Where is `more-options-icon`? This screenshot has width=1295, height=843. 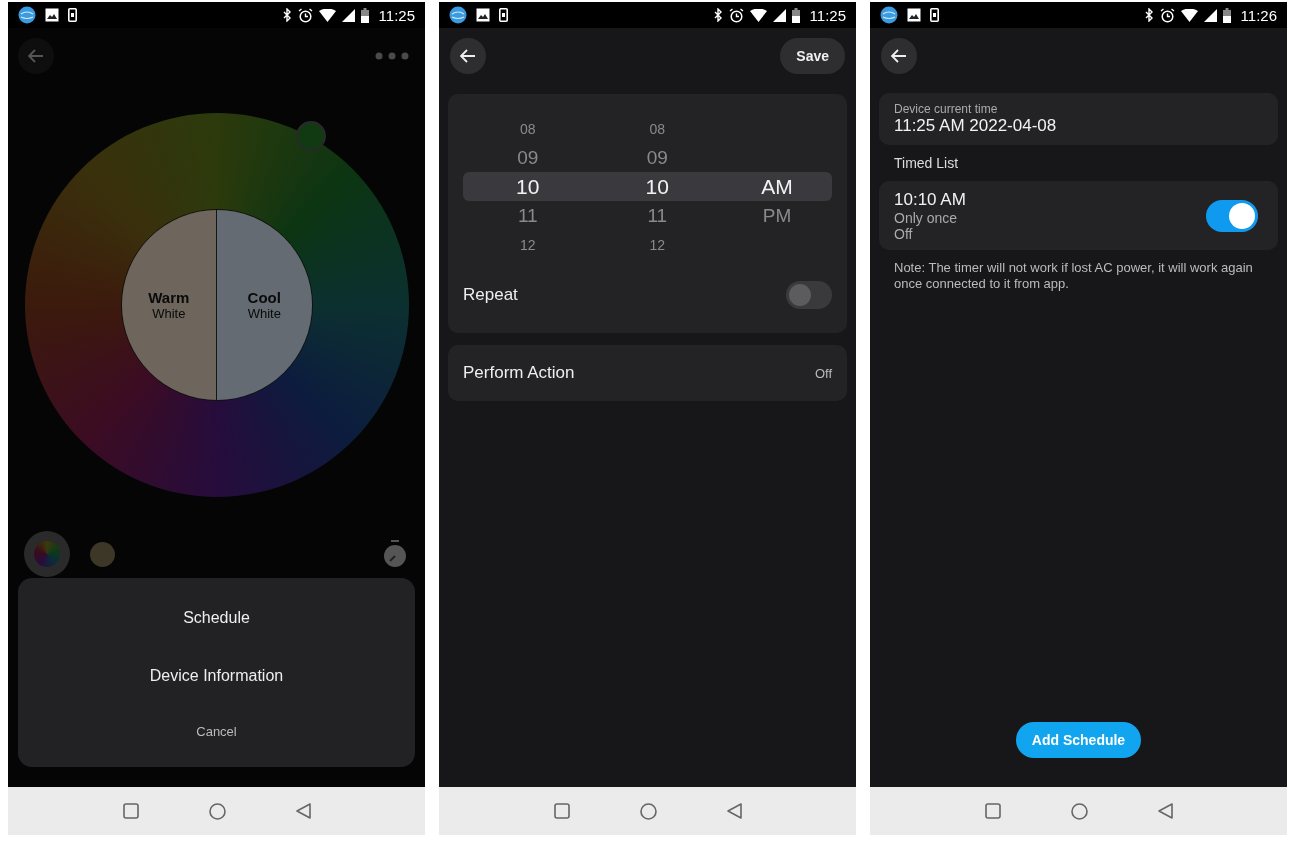 more-options-icon is located at coordinates (392, 56).